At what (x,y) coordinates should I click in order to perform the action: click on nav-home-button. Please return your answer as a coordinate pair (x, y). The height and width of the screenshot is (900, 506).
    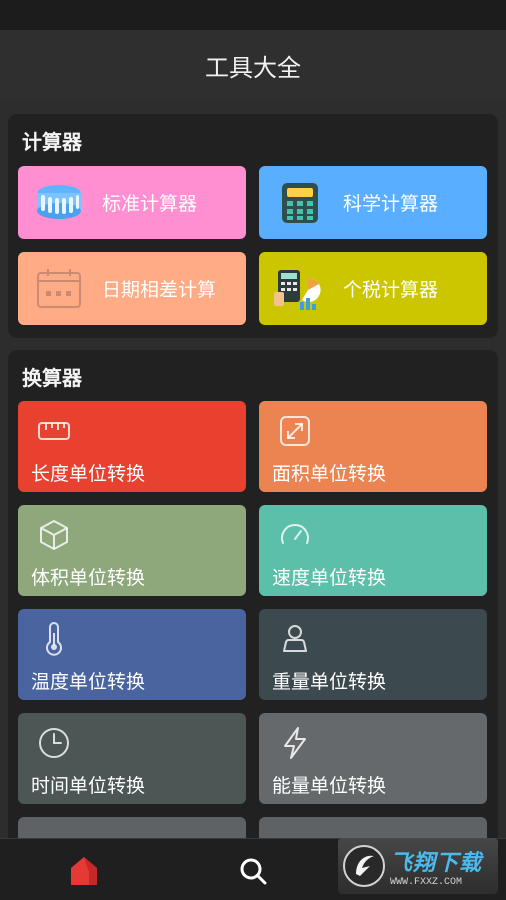
    Looking at the image, I should click on (84, 871).